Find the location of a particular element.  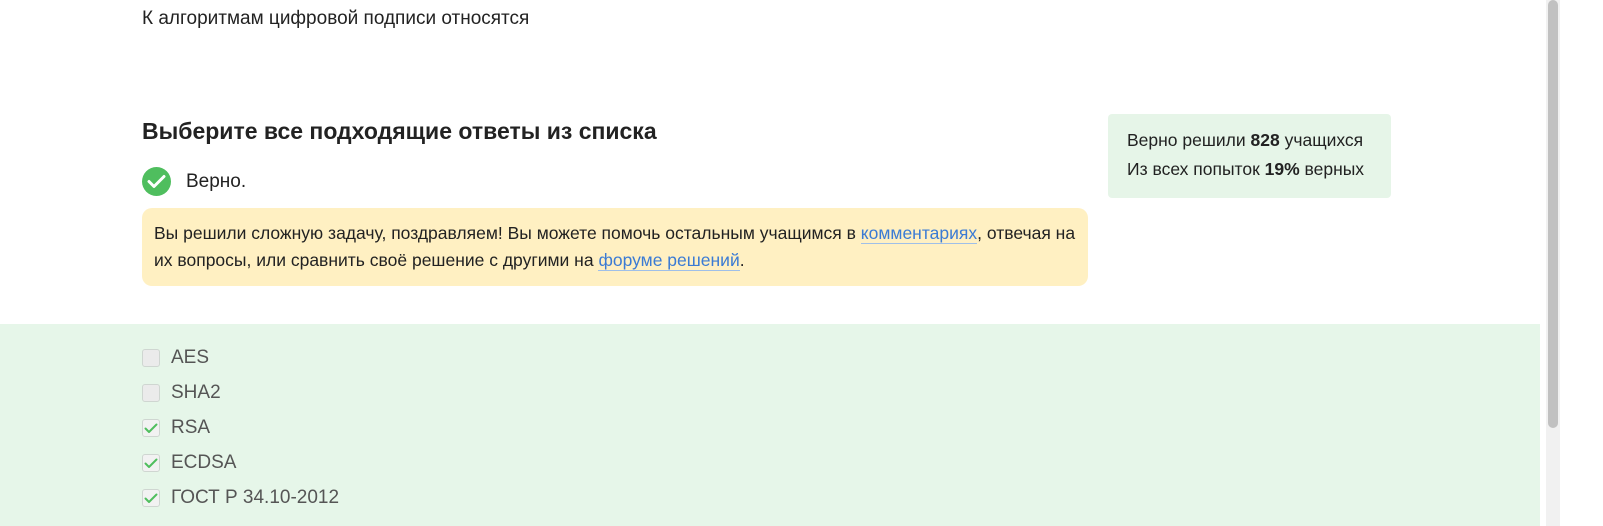

result-status: Верно. is located at coordinates (194, 181).